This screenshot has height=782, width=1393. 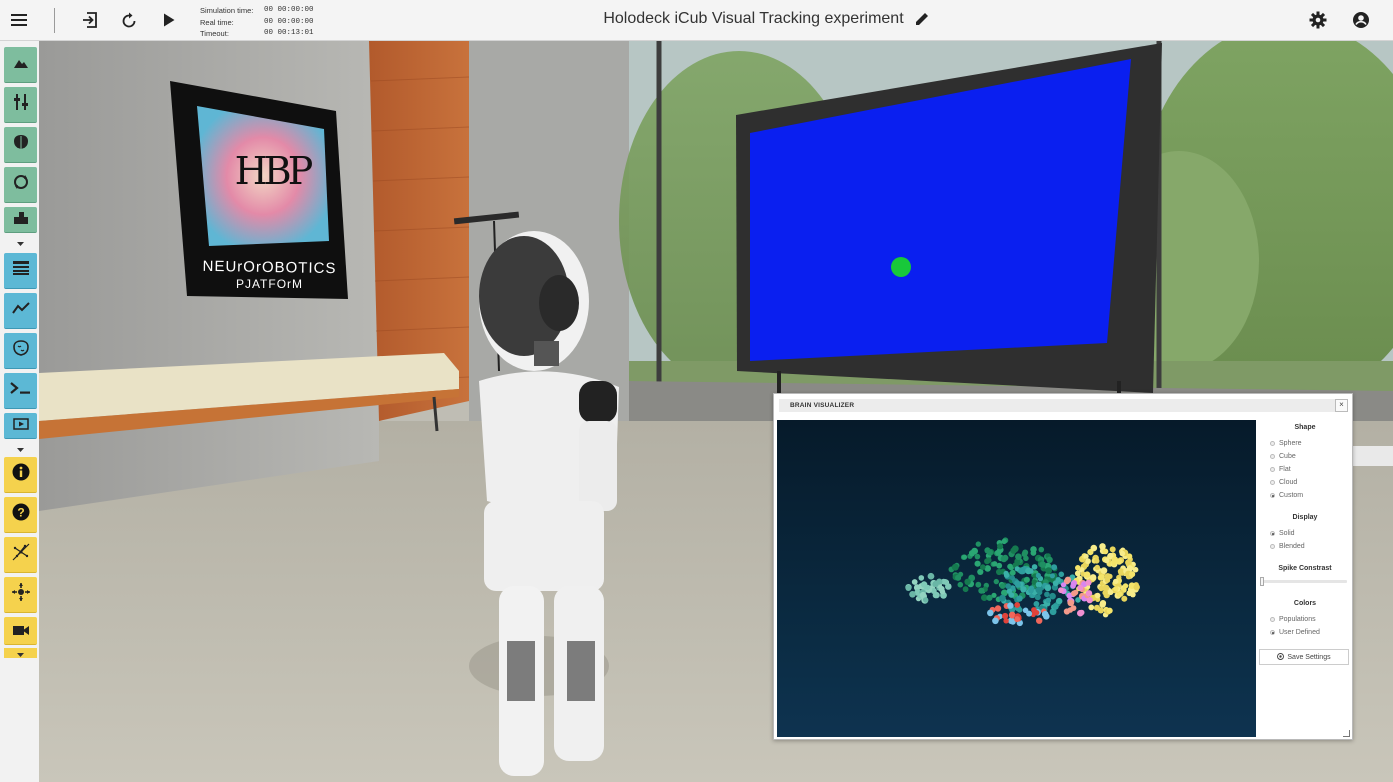 What do you see at coordinates (20, 65) in the screenshot?
I see `environment-button` at bounding box center [20, 65].